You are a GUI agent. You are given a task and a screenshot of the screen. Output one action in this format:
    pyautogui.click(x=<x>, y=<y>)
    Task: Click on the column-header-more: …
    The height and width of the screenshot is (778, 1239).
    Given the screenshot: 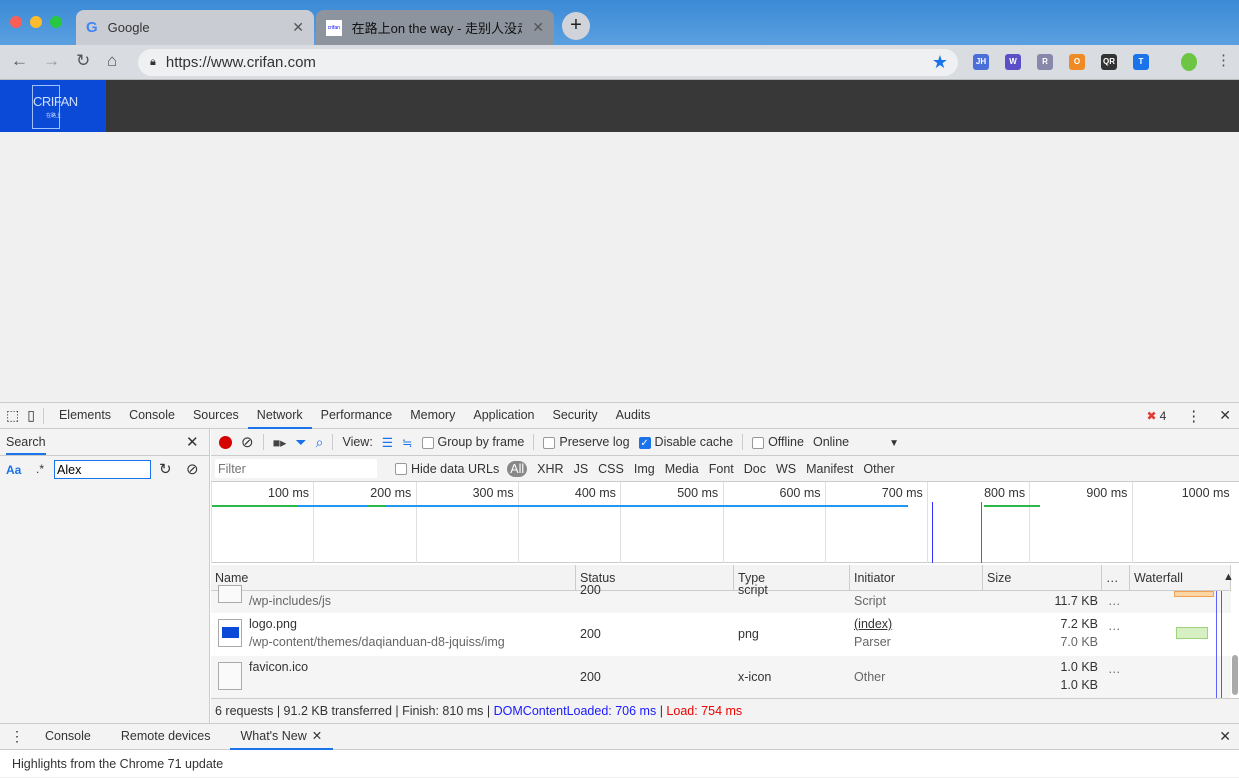 What is the action you would take?
    pyautogui.click(x=1116, y=578)
    